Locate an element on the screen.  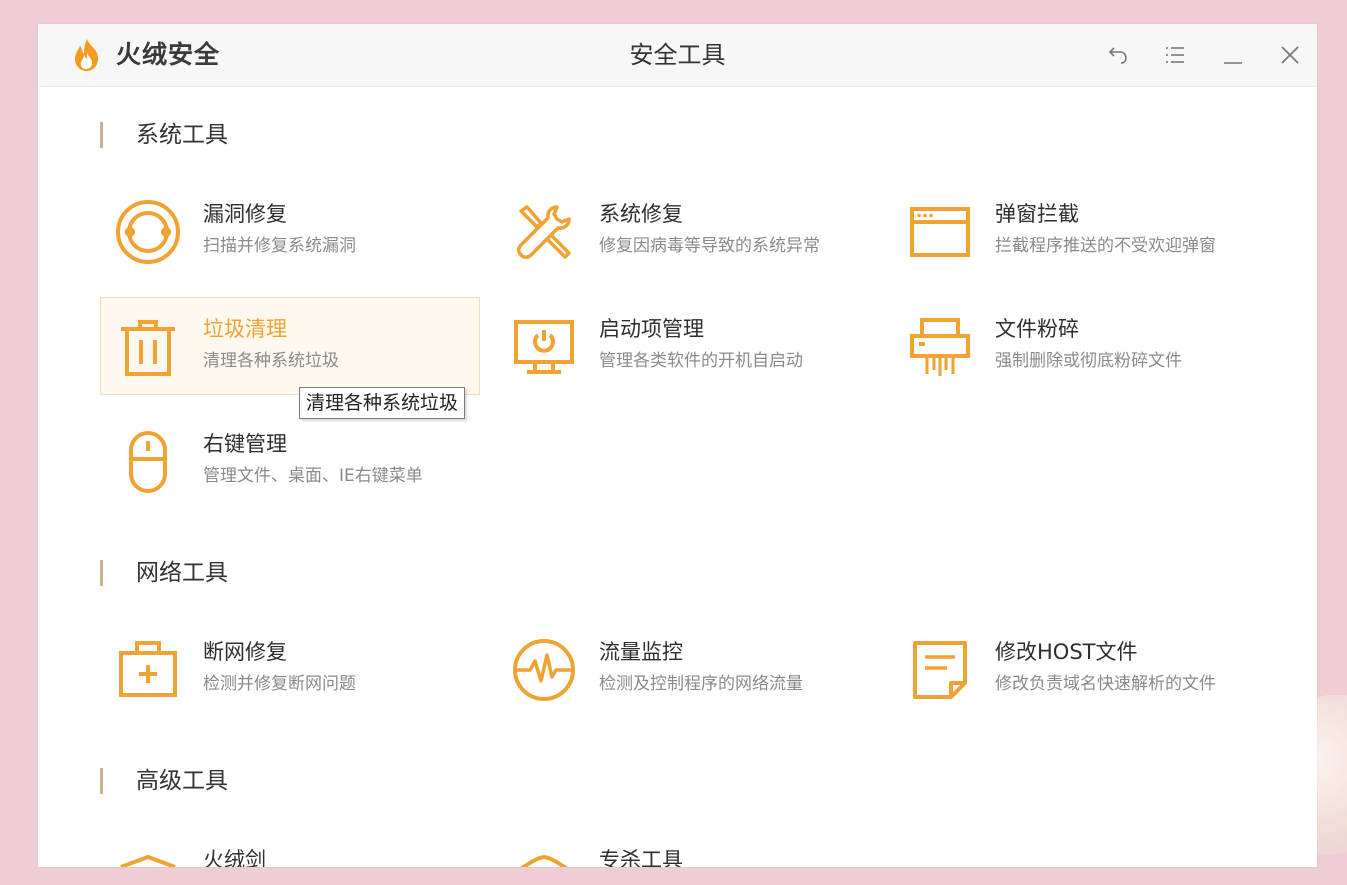
tool-name: 修改HOST文件 is located at coordinates (1066, 652).